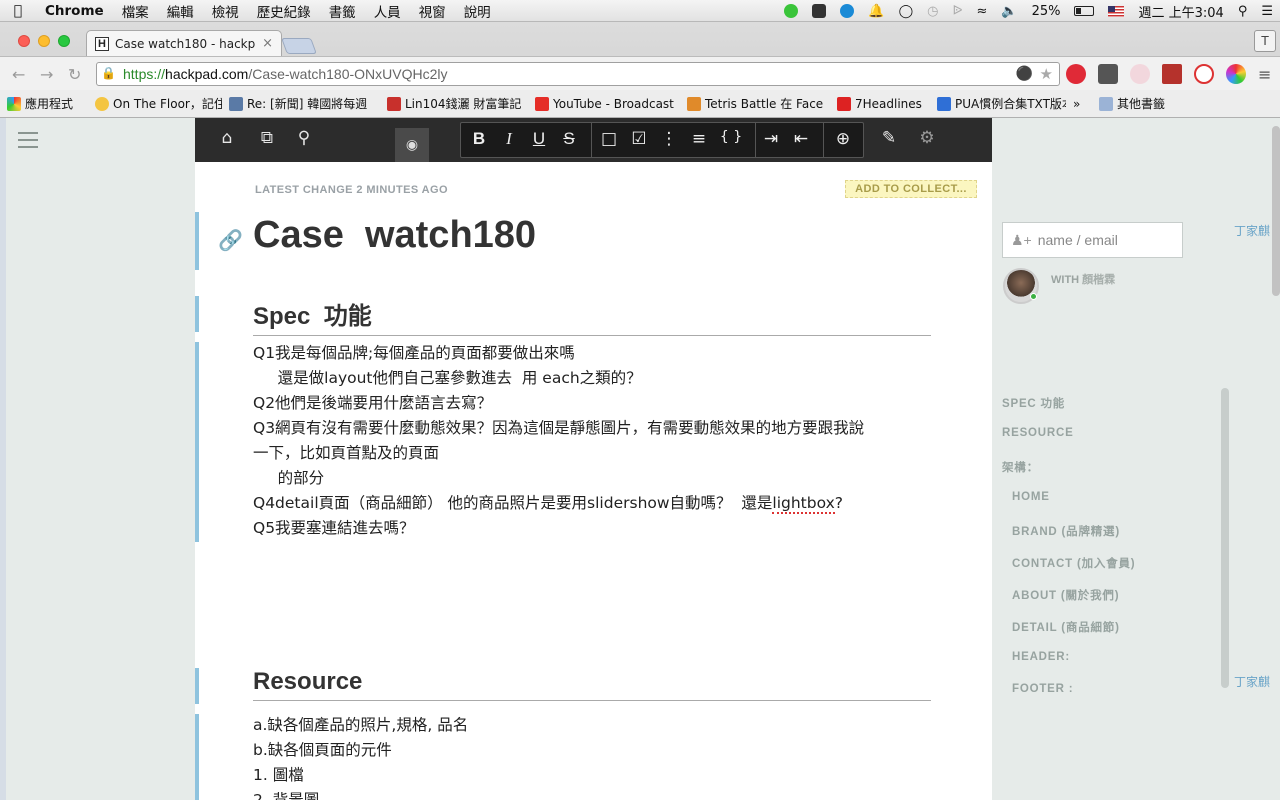 The height and width of the screenshot is (800, 1280). Describe the element at coordinates (803, 504) in the screenshot. I see `spellcheck-word: lightbox` at that location.